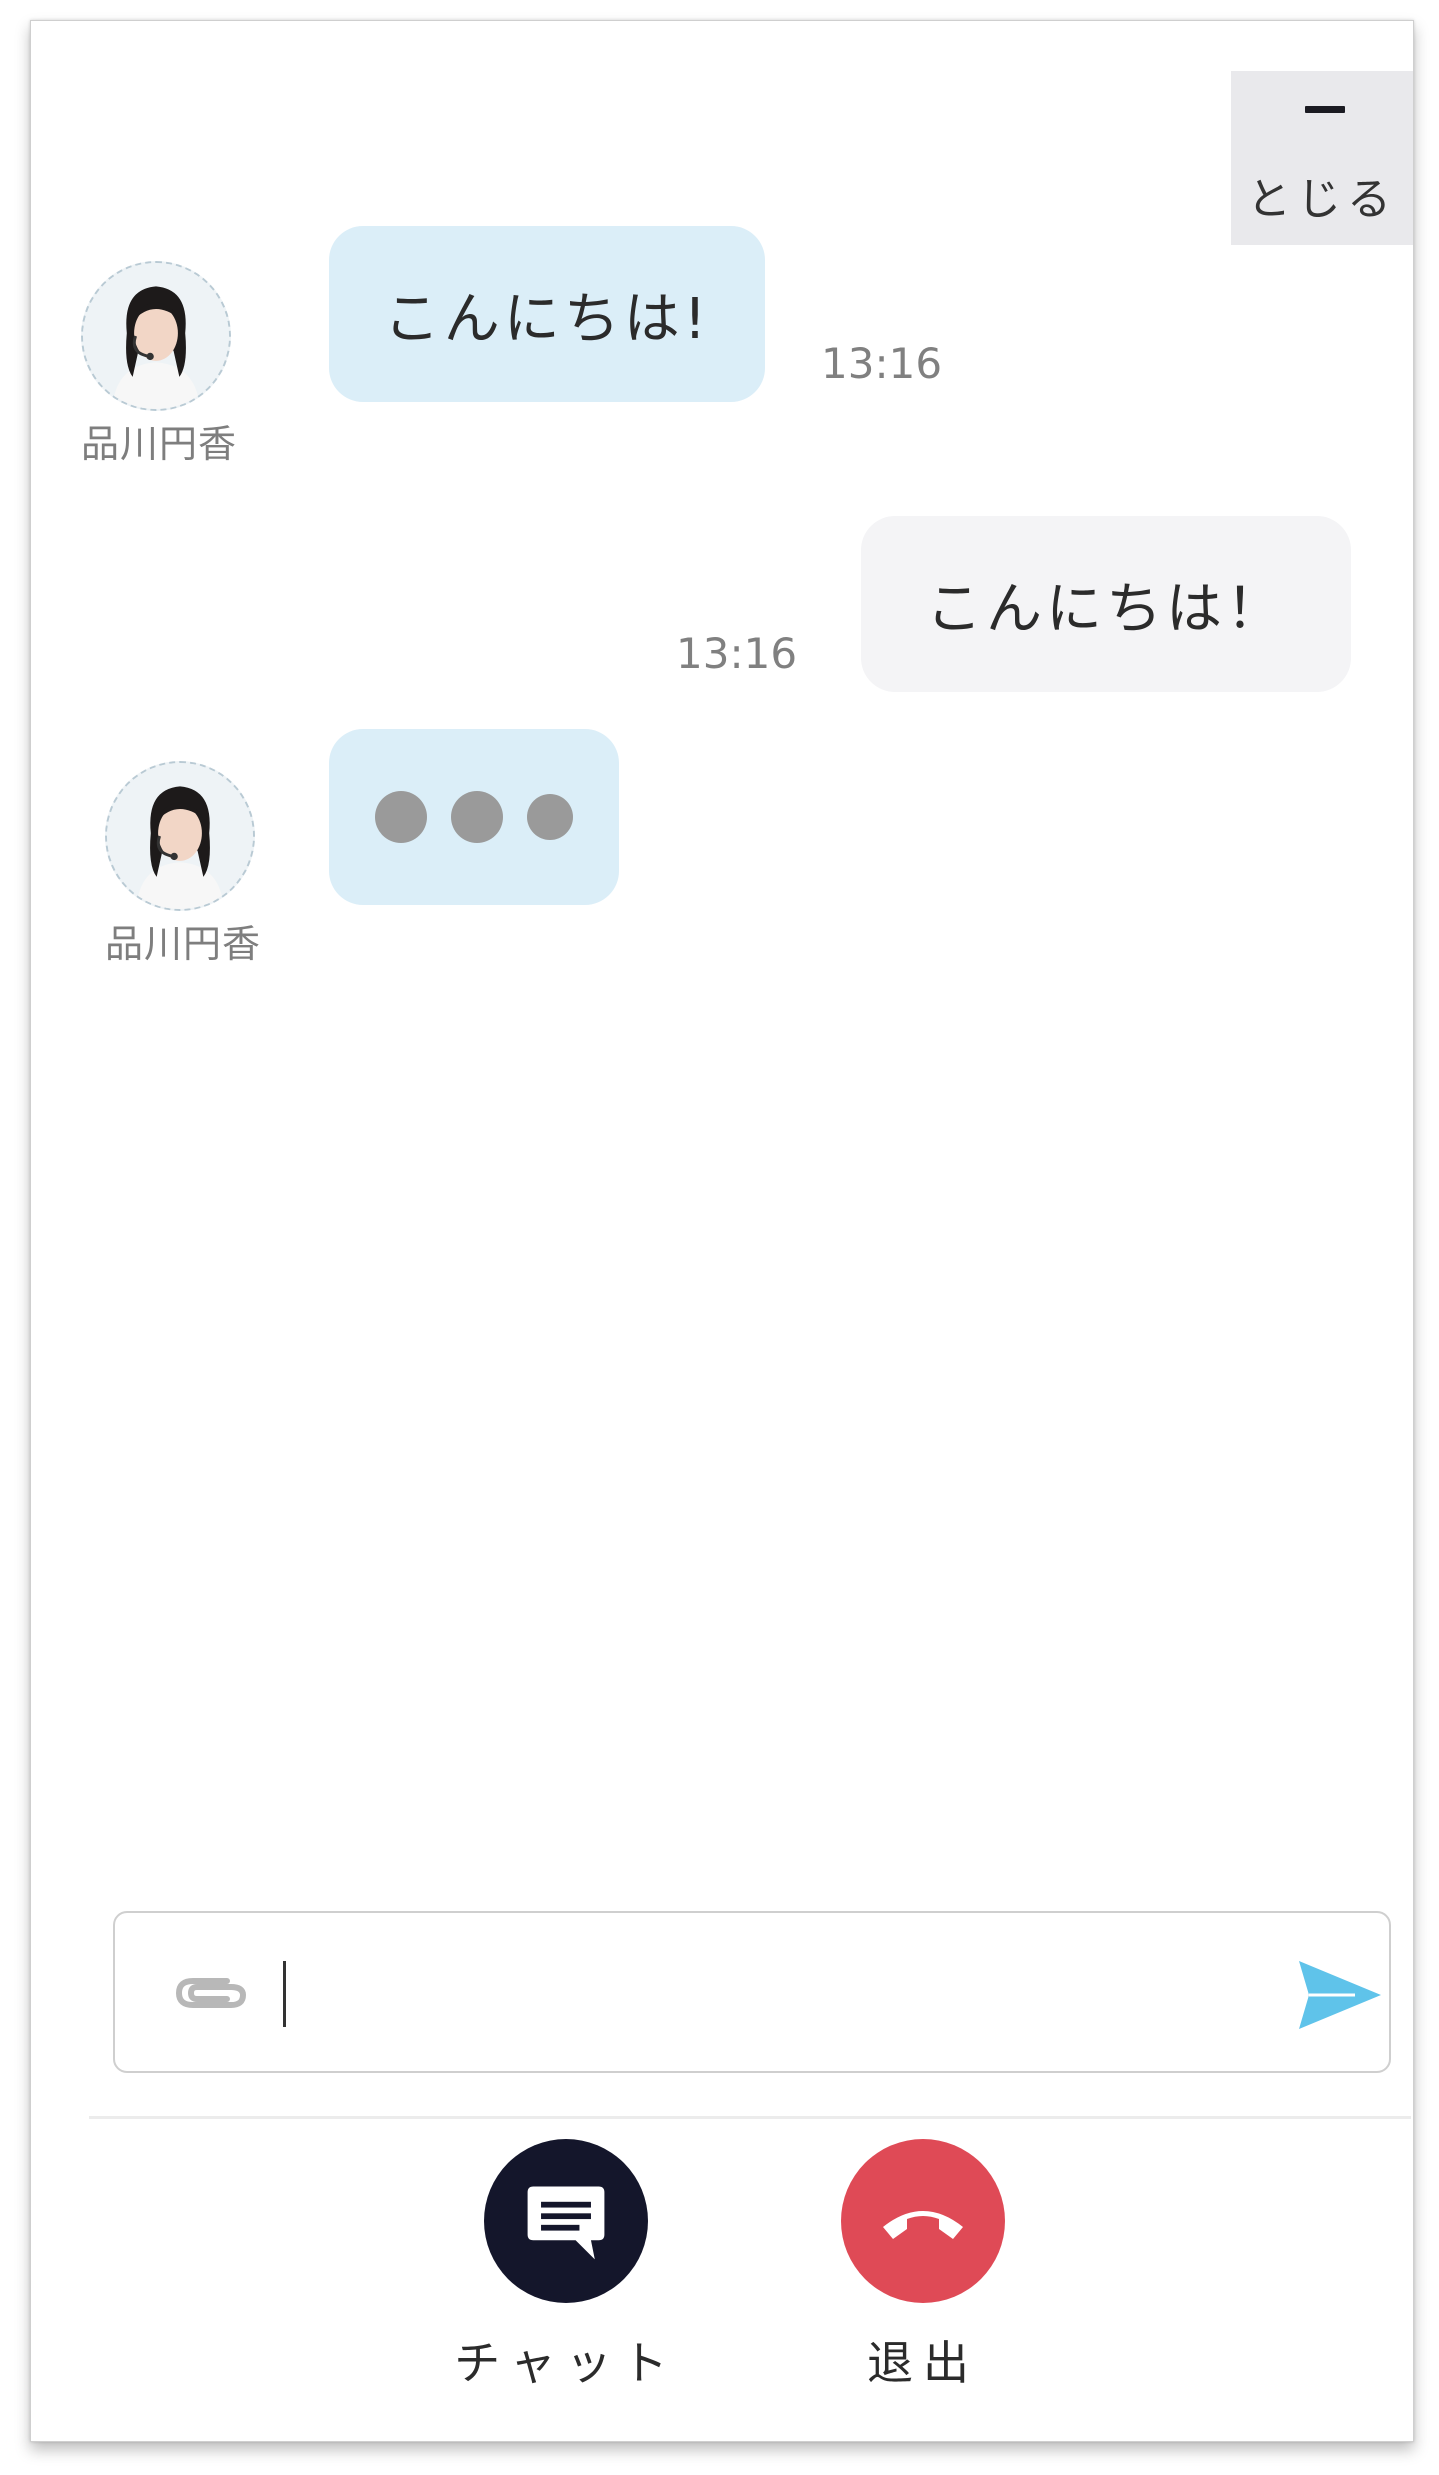 The image size is (1439, 2475). I want to click on typing-indicator, so click(474, 817).